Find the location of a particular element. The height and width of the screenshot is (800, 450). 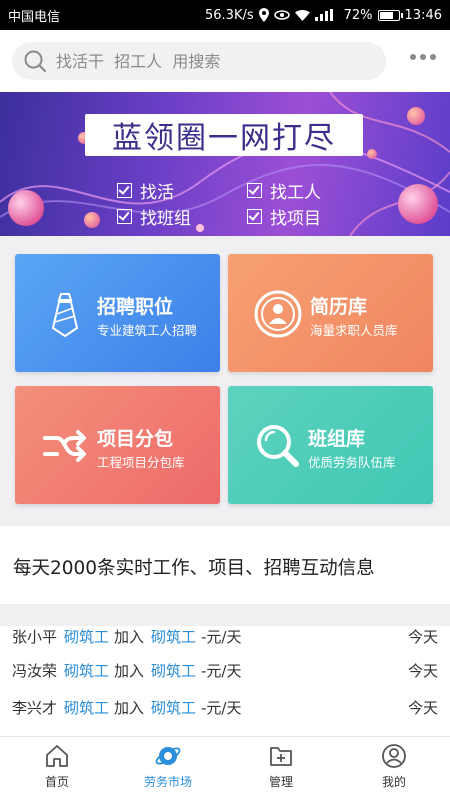

bottom-tab-bar: 首页 劳务市场 管理 我的 is located at coordinates (225, 768).